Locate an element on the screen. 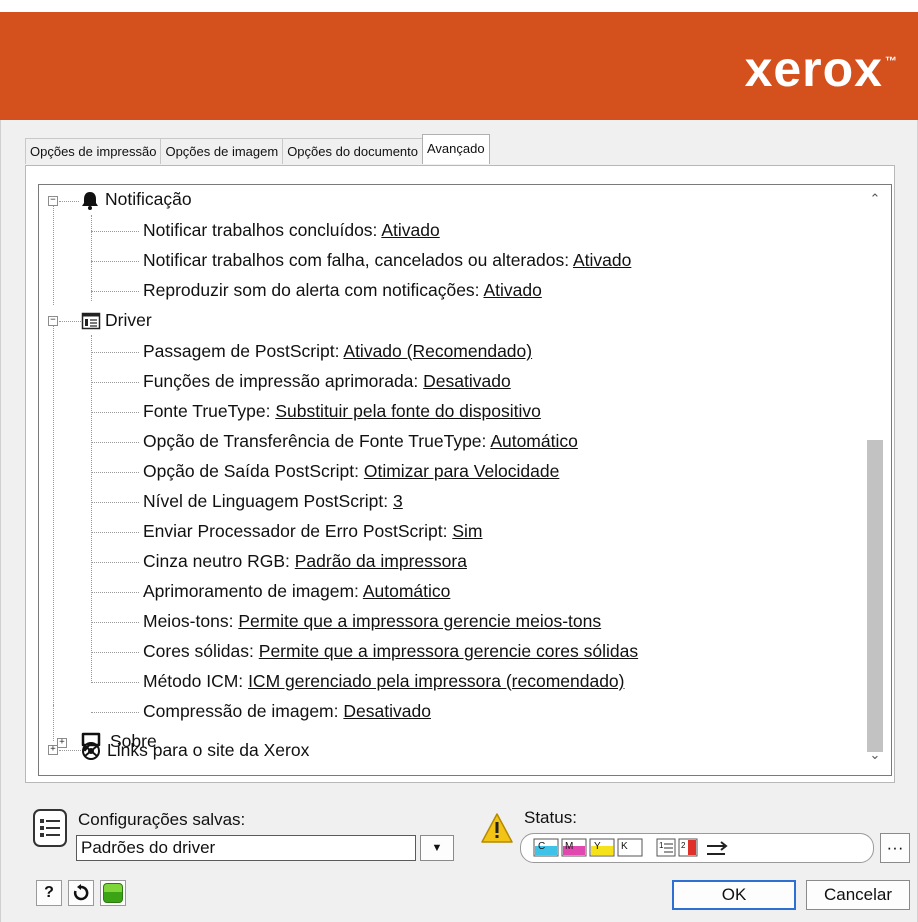 The image size is (918, 922). tab-opcoes-imagem: Opções de imagem is located at coordinates (222, 151).